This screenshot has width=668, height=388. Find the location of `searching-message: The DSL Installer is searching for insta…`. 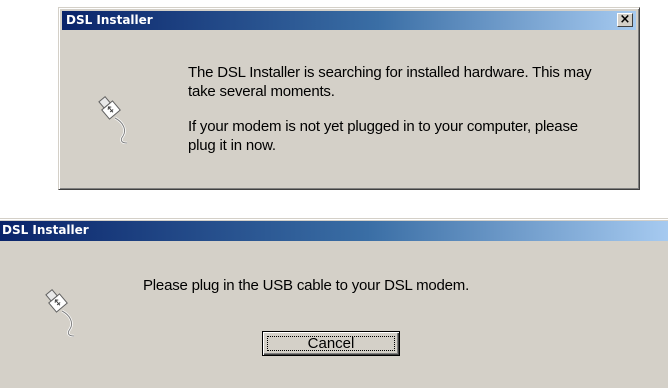

searching-message: The DSL Installer is searching for insta… is located at coordinates (390, 82).